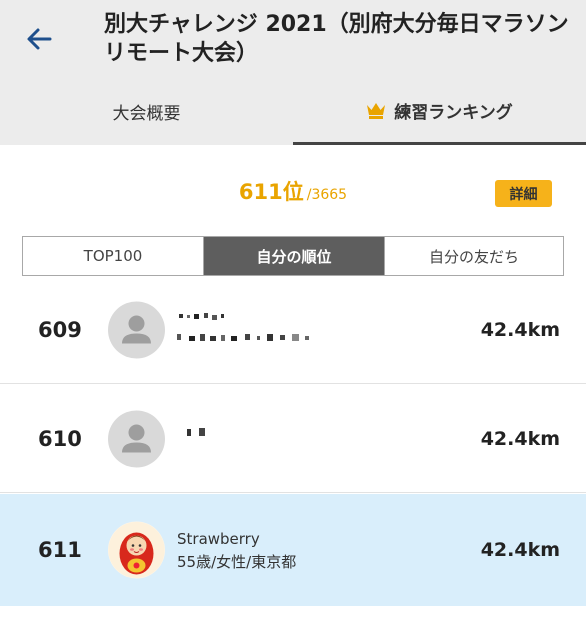  I want to click on my-rank-position: 611位, so click(271, 192).